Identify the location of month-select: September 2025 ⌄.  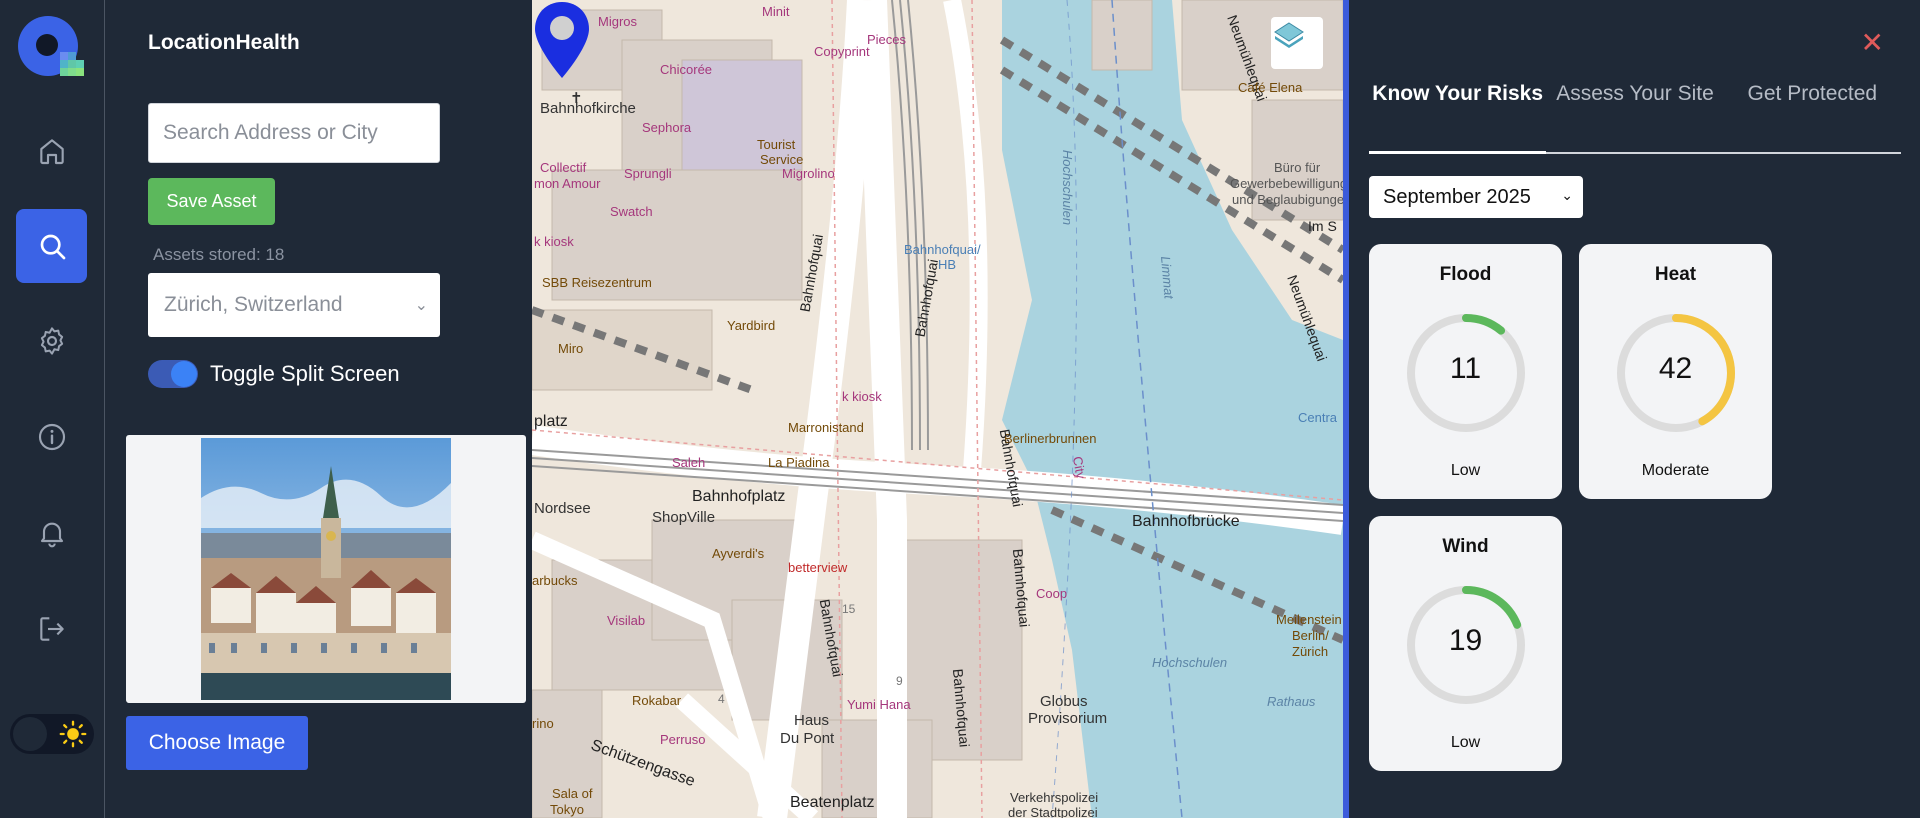
(1476, 197).